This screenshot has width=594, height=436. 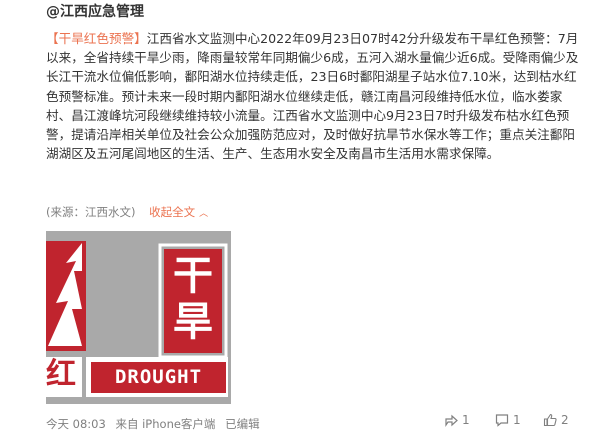 I want to click on share-count: 1, so click(x=466, y=420).